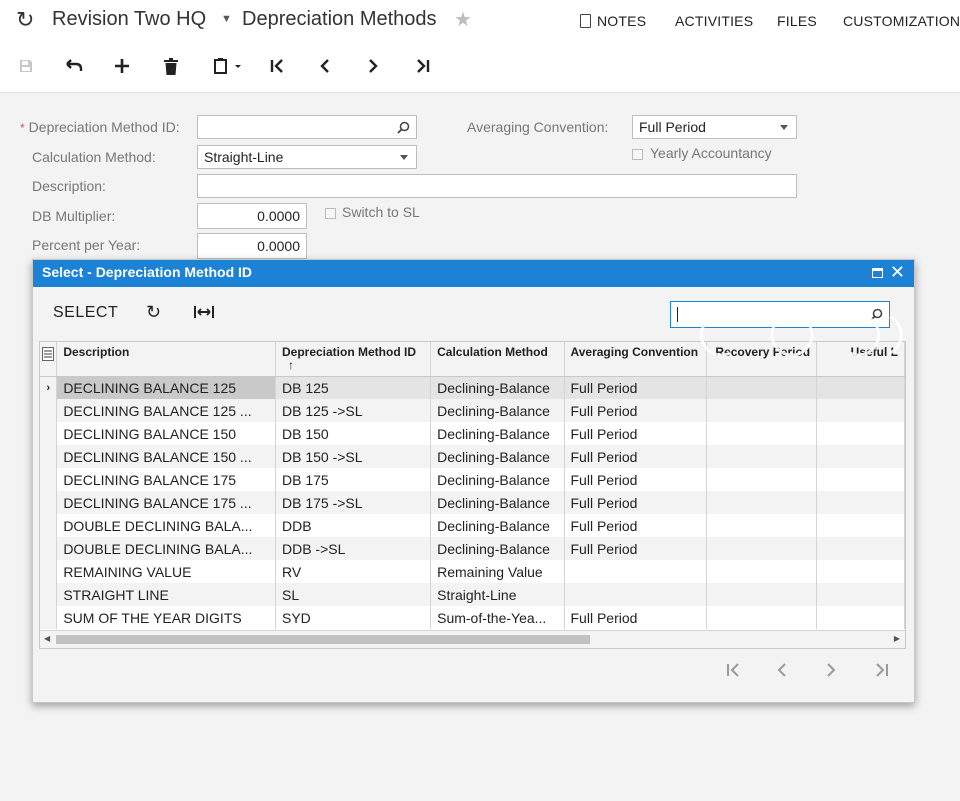 The width and height of the screenshot is (960, 801). I want to click on column-header-recovery-period: Recovery Period, so click(762, 359).